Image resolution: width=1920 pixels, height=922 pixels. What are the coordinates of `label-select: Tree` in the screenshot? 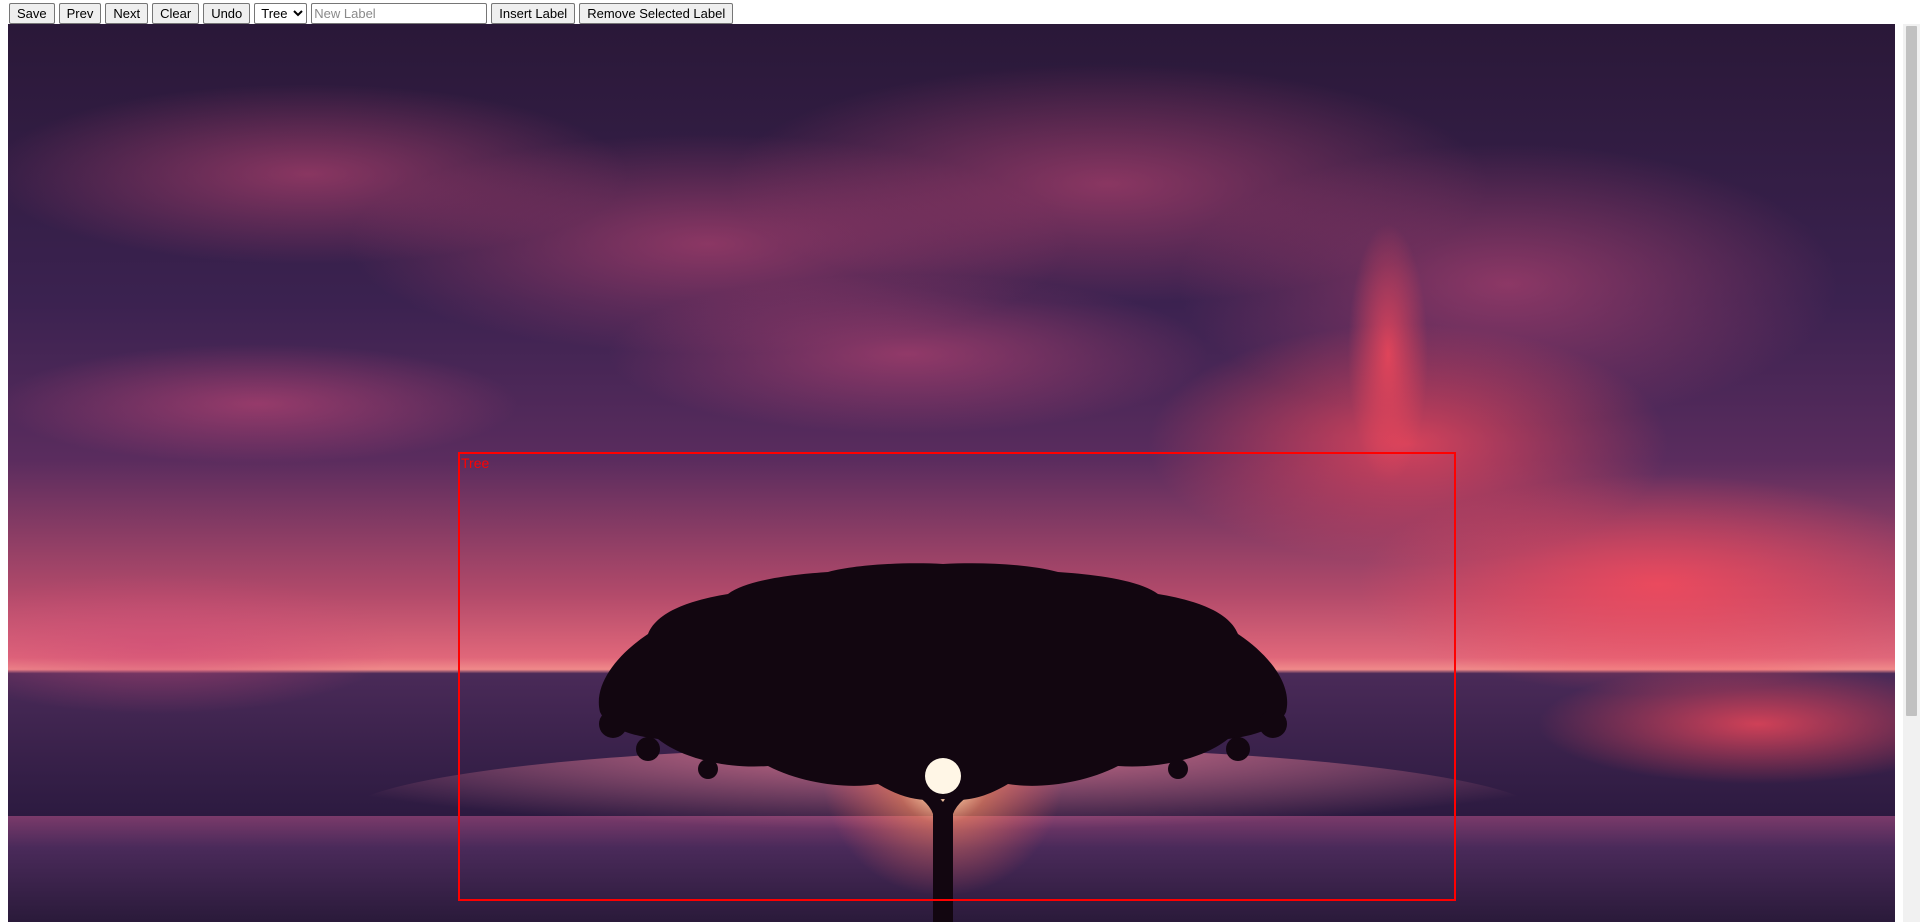 It's located at (281, 13).